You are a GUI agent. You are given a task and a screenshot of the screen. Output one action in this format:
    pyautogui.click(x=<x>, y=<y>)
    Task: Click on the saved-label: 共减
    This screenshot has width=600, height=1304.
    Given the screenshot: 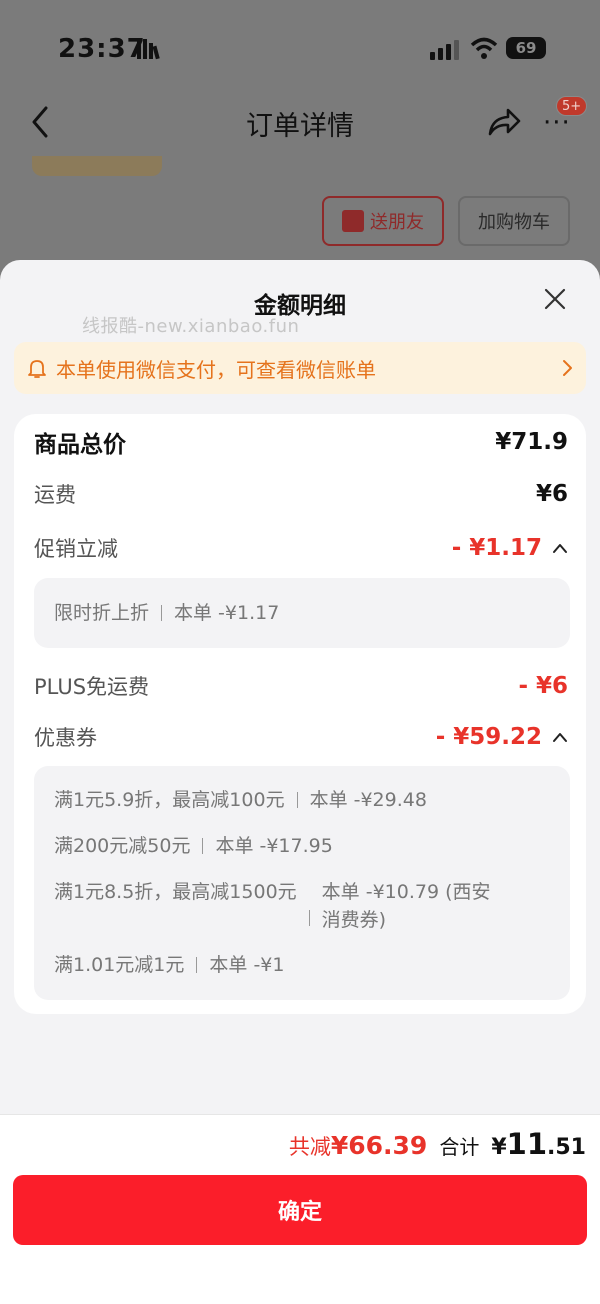 What is the action you would take?
    pyautogui.click(x=309, y=1147)
    